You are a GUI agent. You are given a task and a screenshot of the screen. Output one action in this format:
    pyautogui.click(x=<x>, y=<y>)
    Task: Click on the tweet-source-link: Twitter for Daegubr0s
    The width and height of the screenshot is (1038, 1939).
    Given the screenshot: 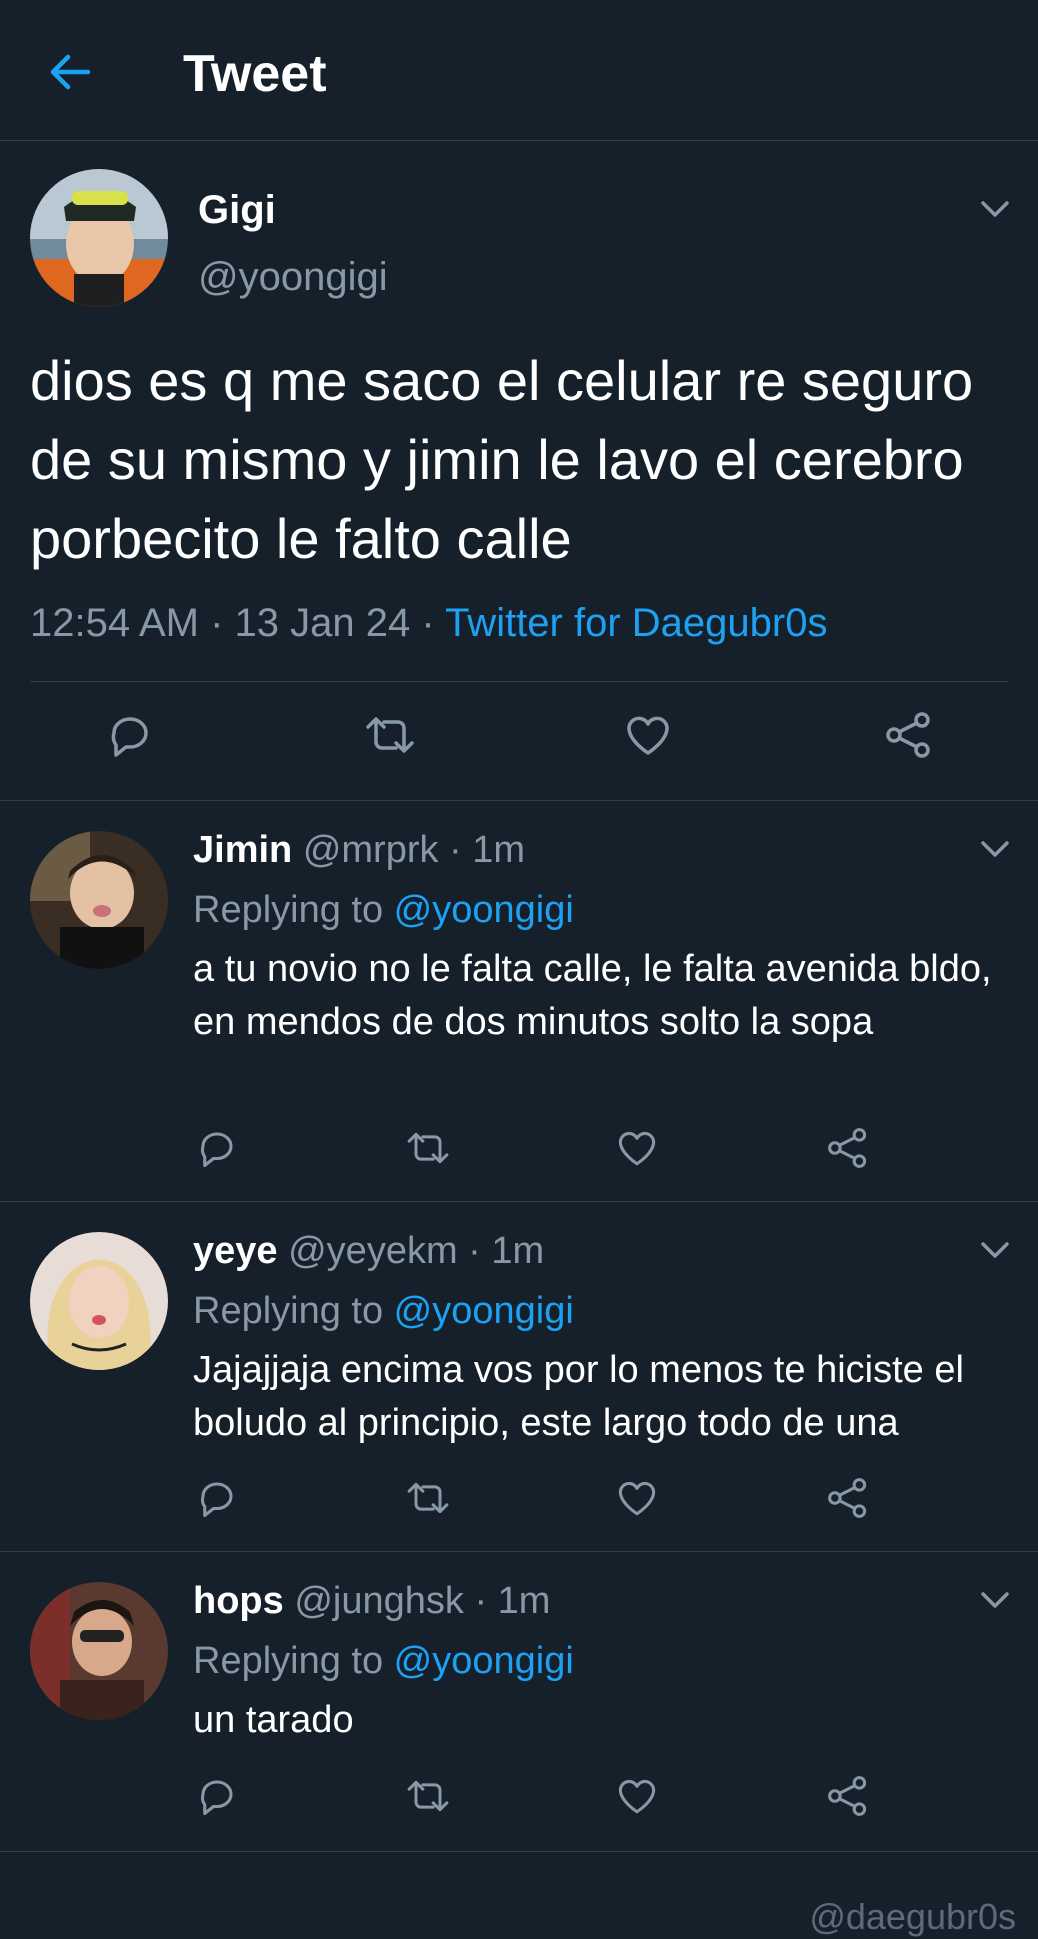 What is the action you would take?
    pyautogui.click(x=636, y=623)
    